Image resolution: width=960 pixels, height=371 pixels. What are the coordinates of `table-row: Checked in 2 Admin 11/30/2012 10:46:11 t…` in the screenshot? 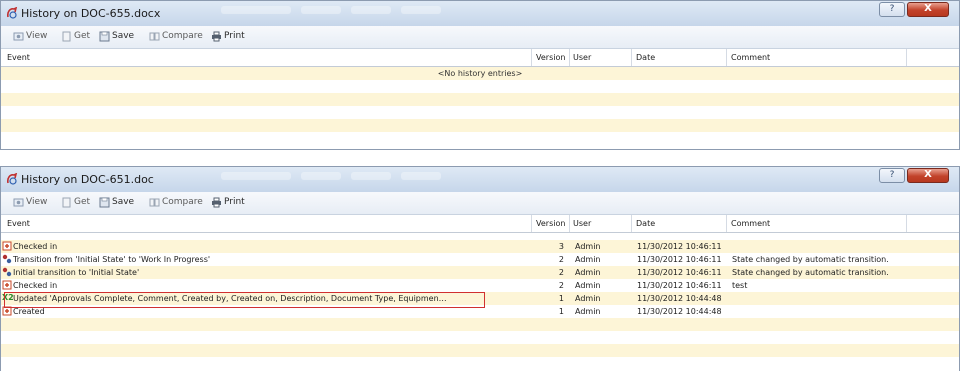 It's located at (480, 285).